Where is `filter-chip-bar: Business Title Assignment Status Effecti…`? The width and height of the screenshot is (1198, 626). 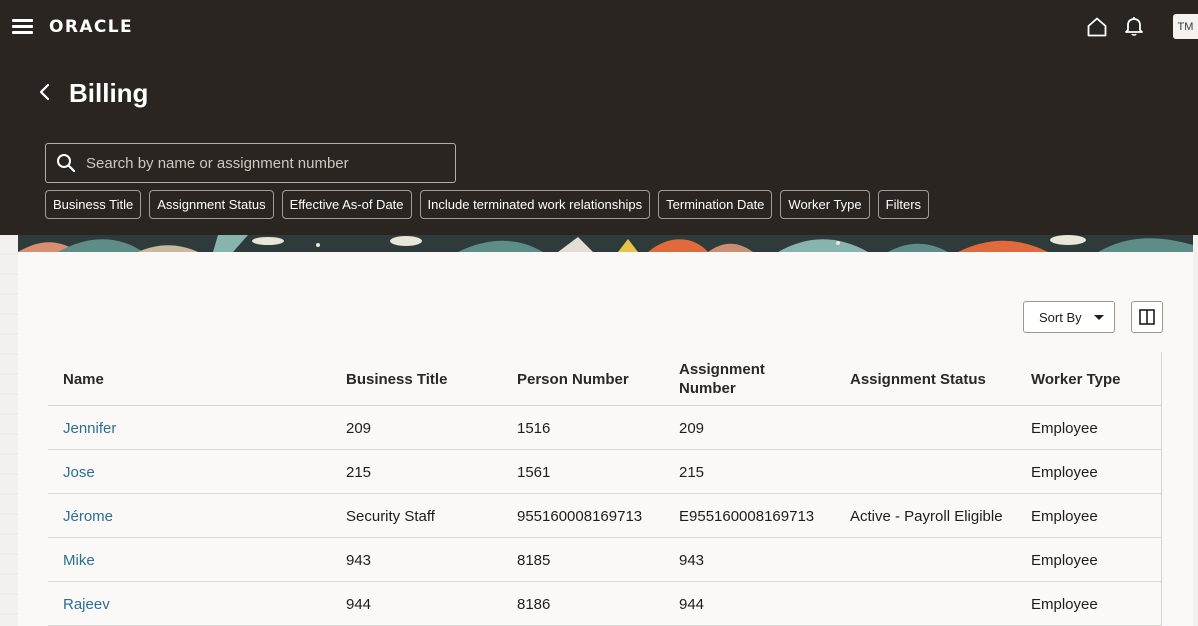 filter-chip-bar: Business Title Assignment Status Effecti… is located at coordinates (487, 204).